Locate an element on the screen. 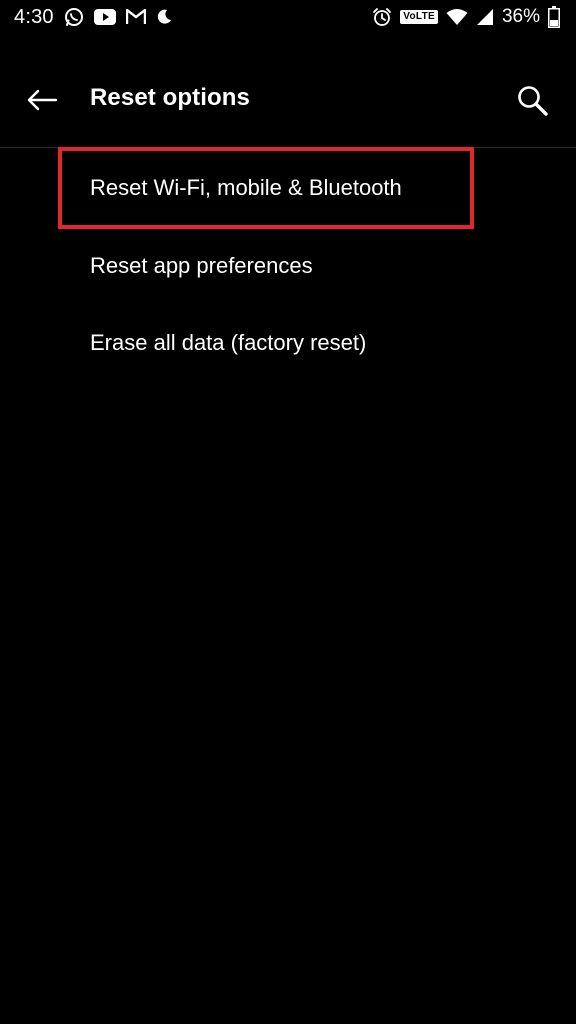 The image size is (576, 1024). battery-icon is located at coordinates (554, 17).